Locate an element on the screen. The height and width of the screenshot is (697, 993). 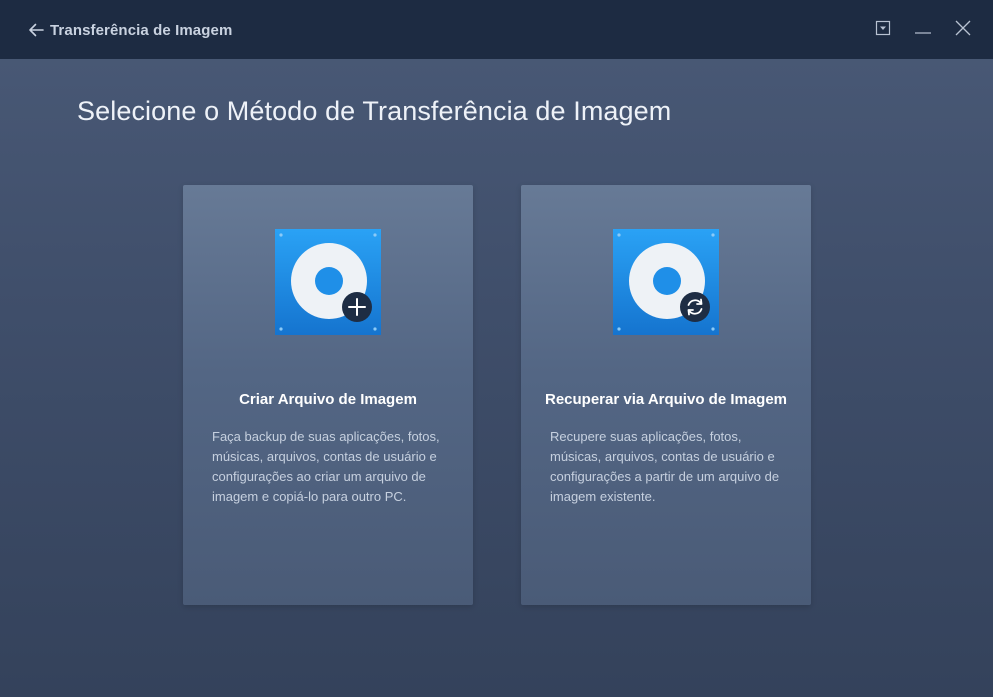
minimize-icon is located at coordinates (923, 30).